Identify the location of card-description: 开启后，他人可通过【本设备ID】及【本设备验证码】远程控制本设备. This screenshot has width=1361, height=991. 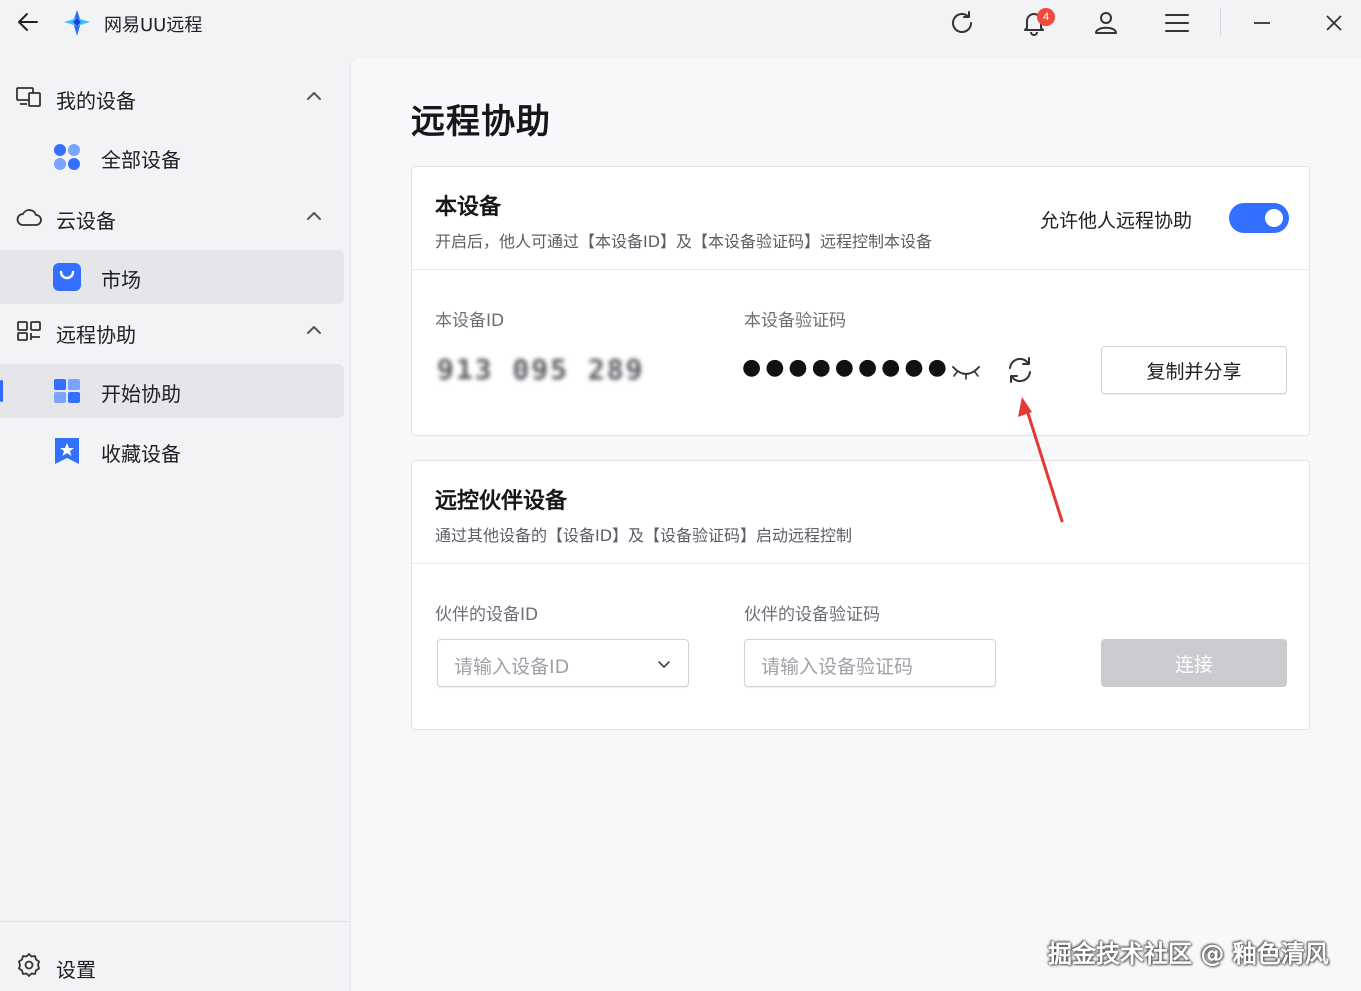
(684, 241).